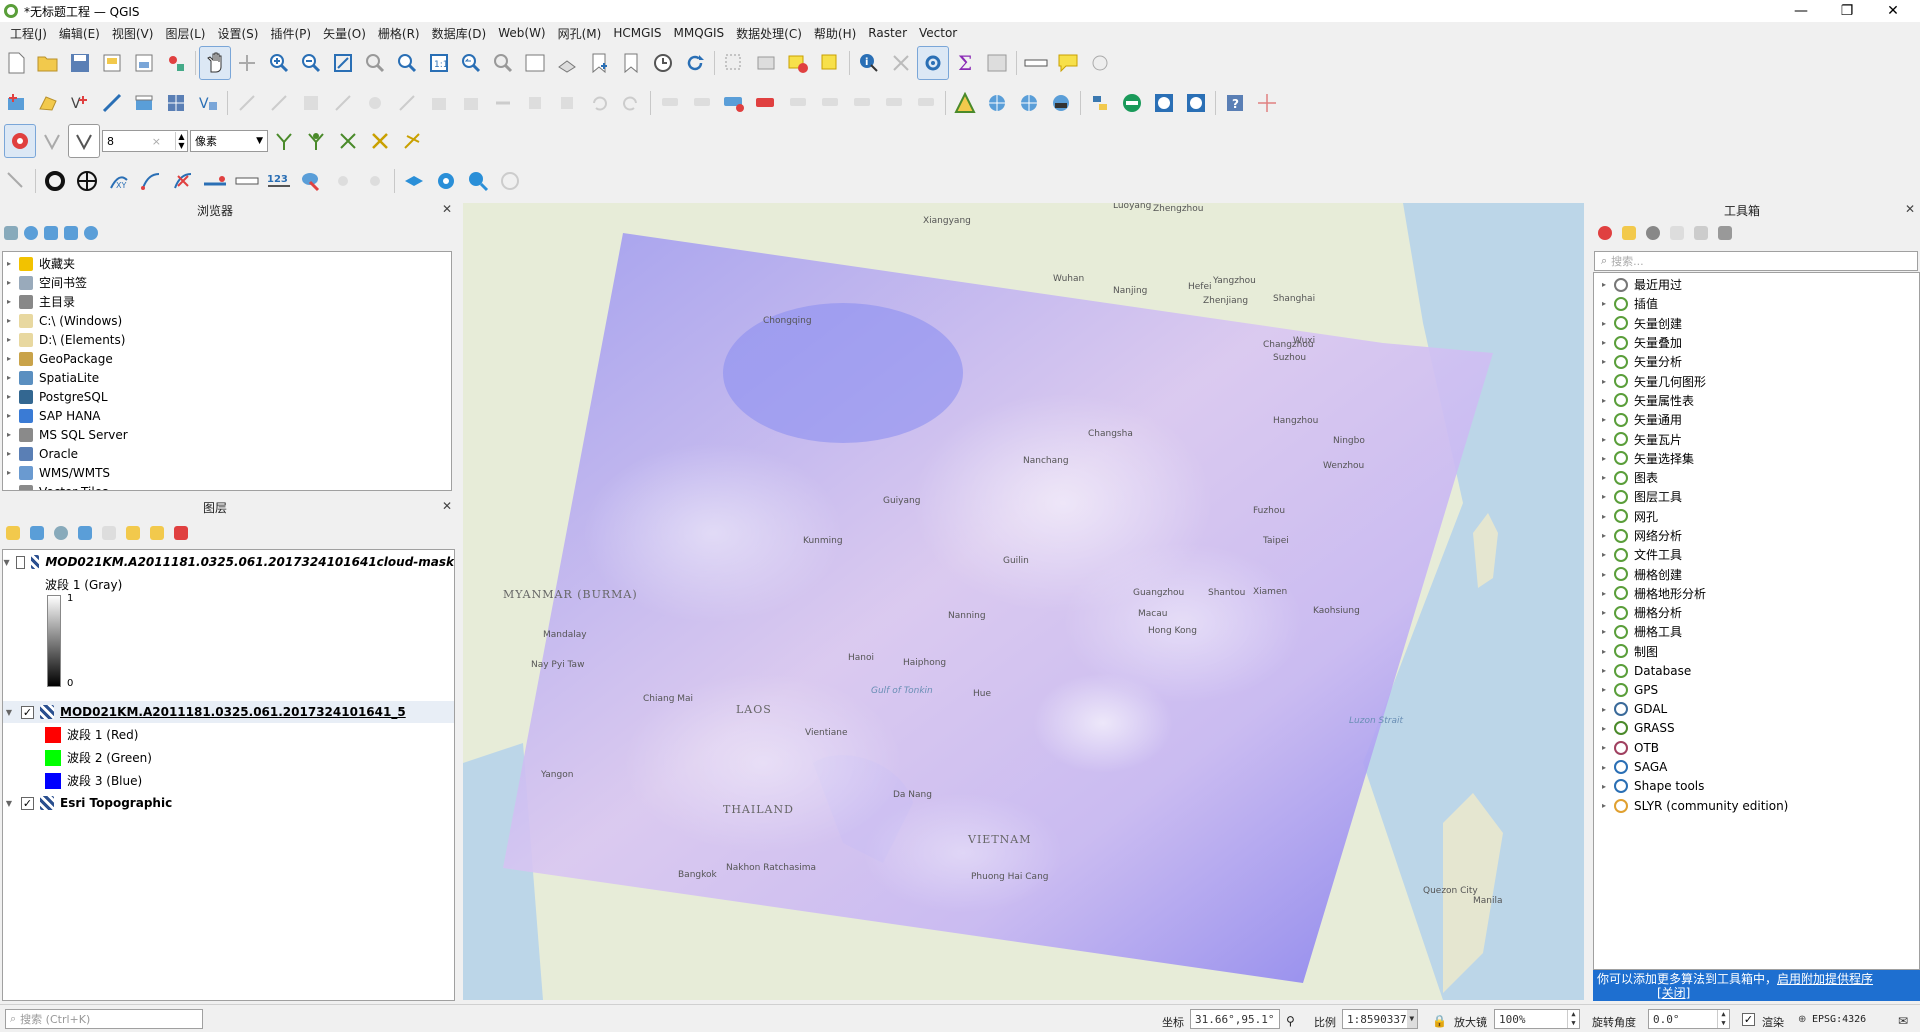 The height and width of the screenshot is (1032, 1920). Describe the element at coordinates (247, 63) in the screenshot. I see `pan-to-selection-icon` at that location.